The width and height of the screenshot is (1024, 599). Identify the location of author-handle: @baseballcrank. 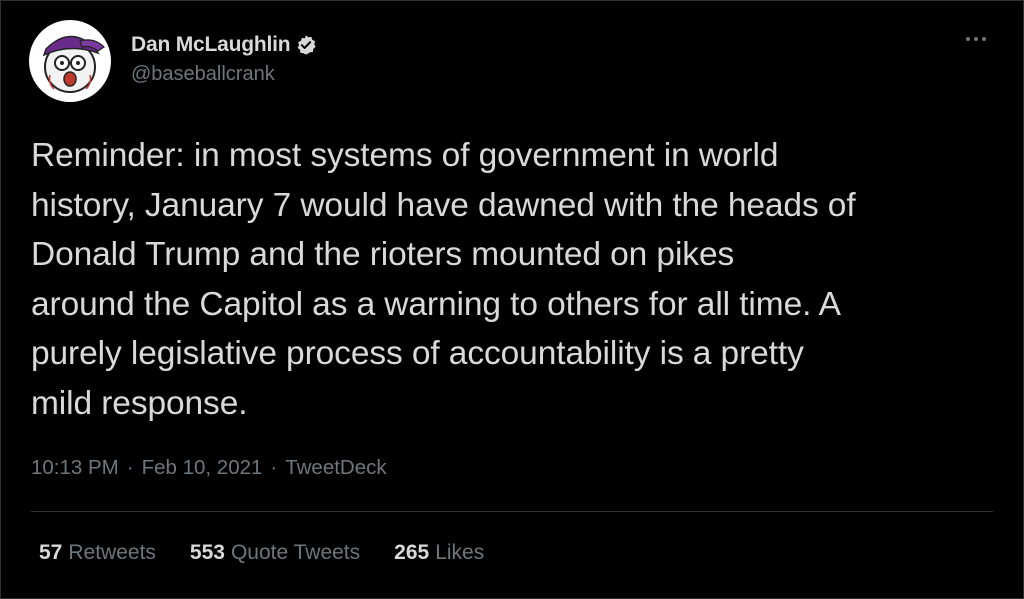
(203, 74).